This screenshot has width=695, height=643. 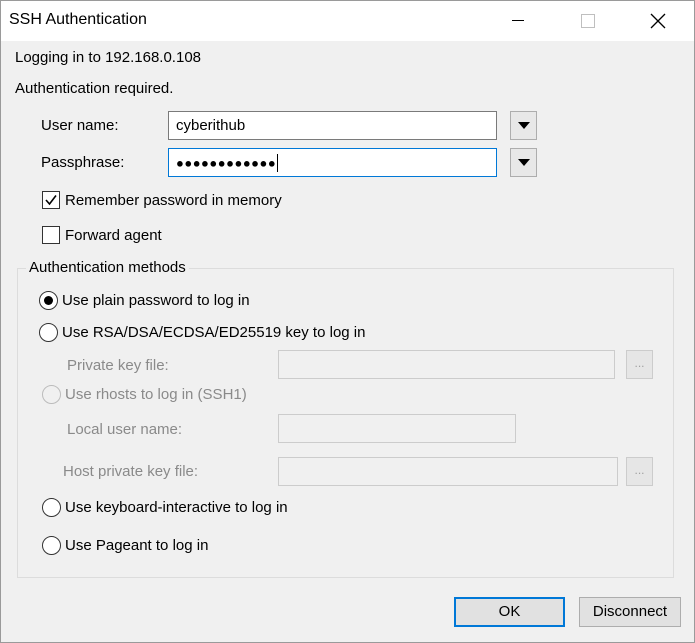 What do you see at coordinates (51, 545) in the screenshot?
I see `pageant-radio` at bounding box center [51, 545].